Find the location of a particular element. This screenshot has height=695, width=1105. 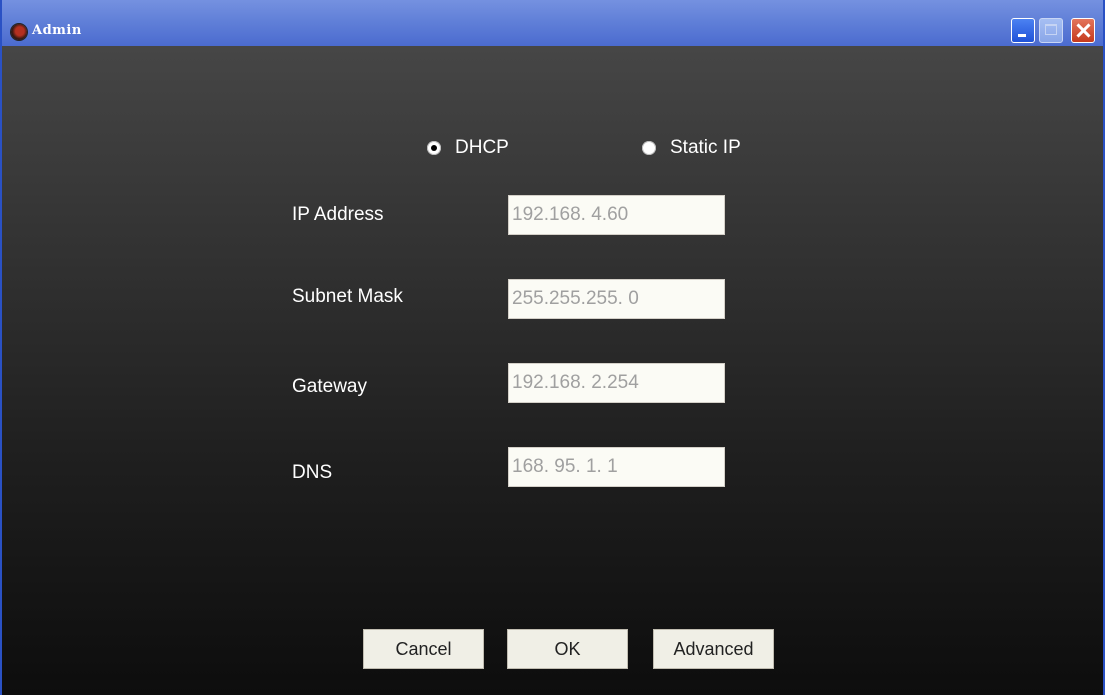

dns-field: 168. 95. 1. 1 is located at coordinates (616, 467).